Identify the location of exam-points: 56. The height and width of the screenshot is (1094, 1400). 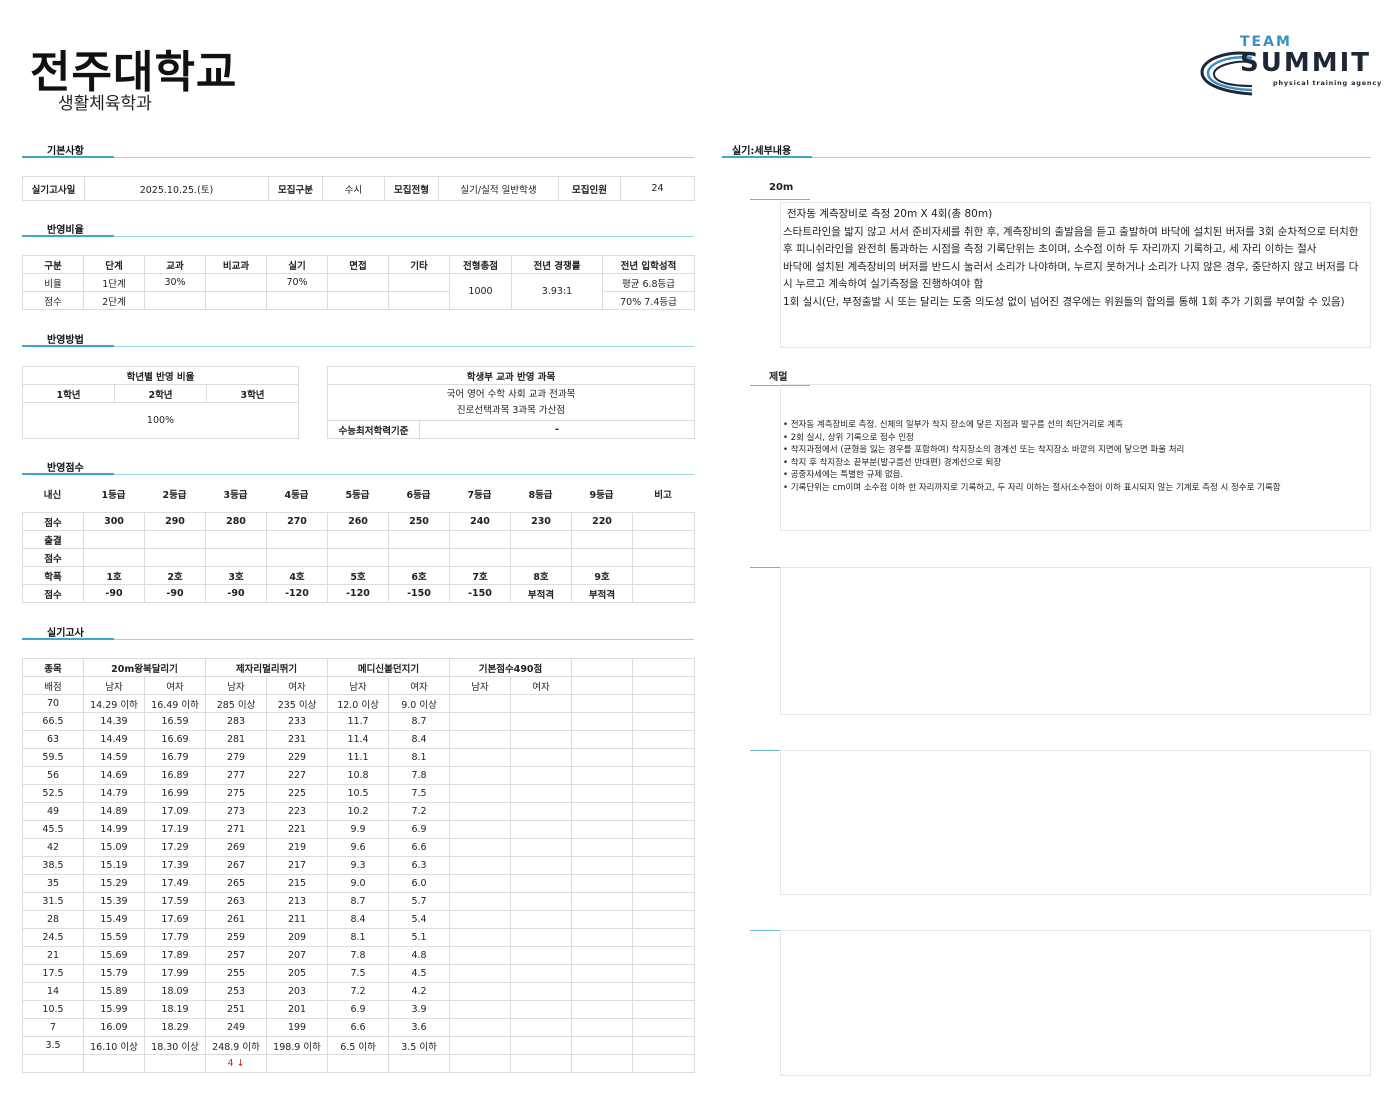
(53, 775).